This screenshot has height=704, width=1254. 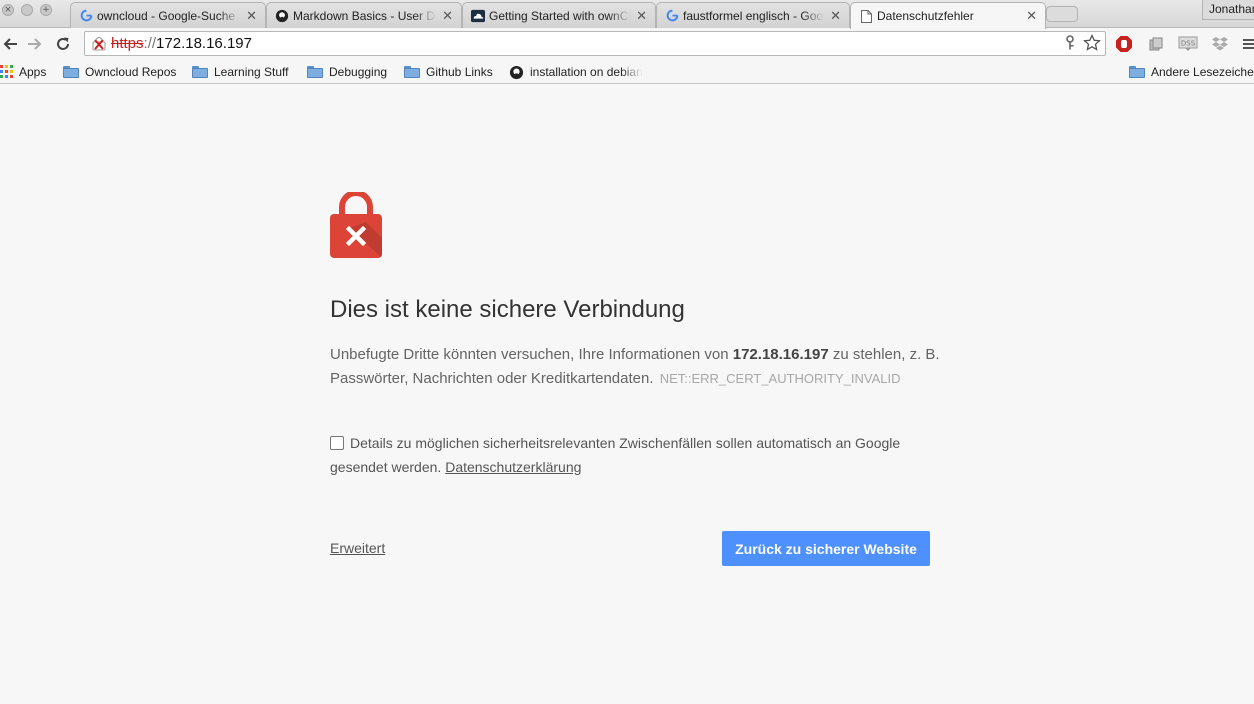 What do you see at coordinates (357, 548) in the screenshot?
I see `advanced-link: Erweitert` at bounding box center [357, 548].